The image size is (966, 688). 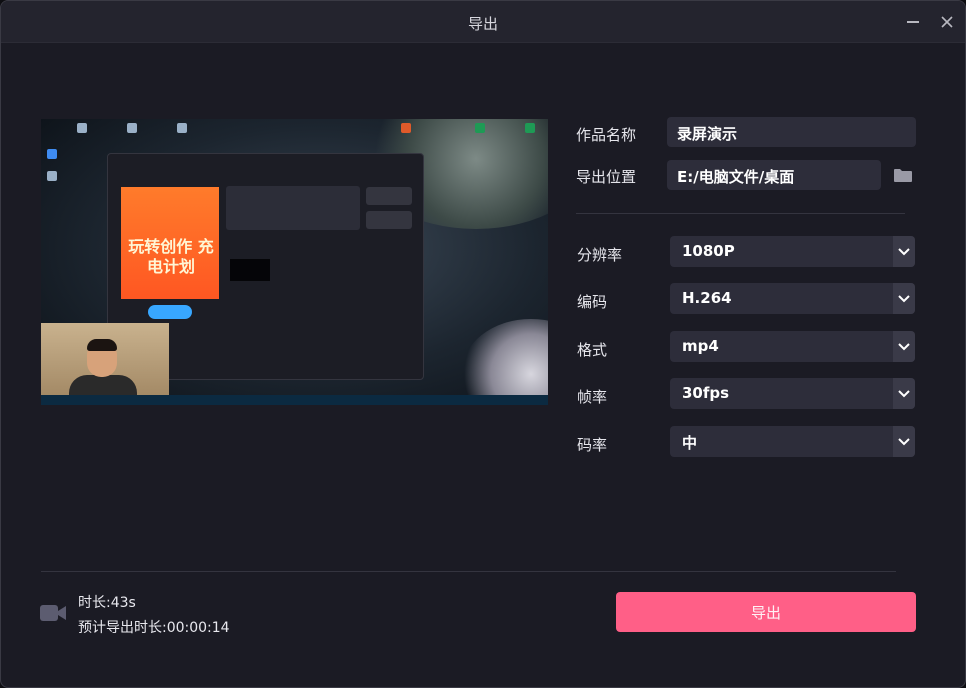 What do you see at coordinates (606, 135) in the screenshot?
I see `work-name-label: 作品名称` at bounding box center [606, 135].